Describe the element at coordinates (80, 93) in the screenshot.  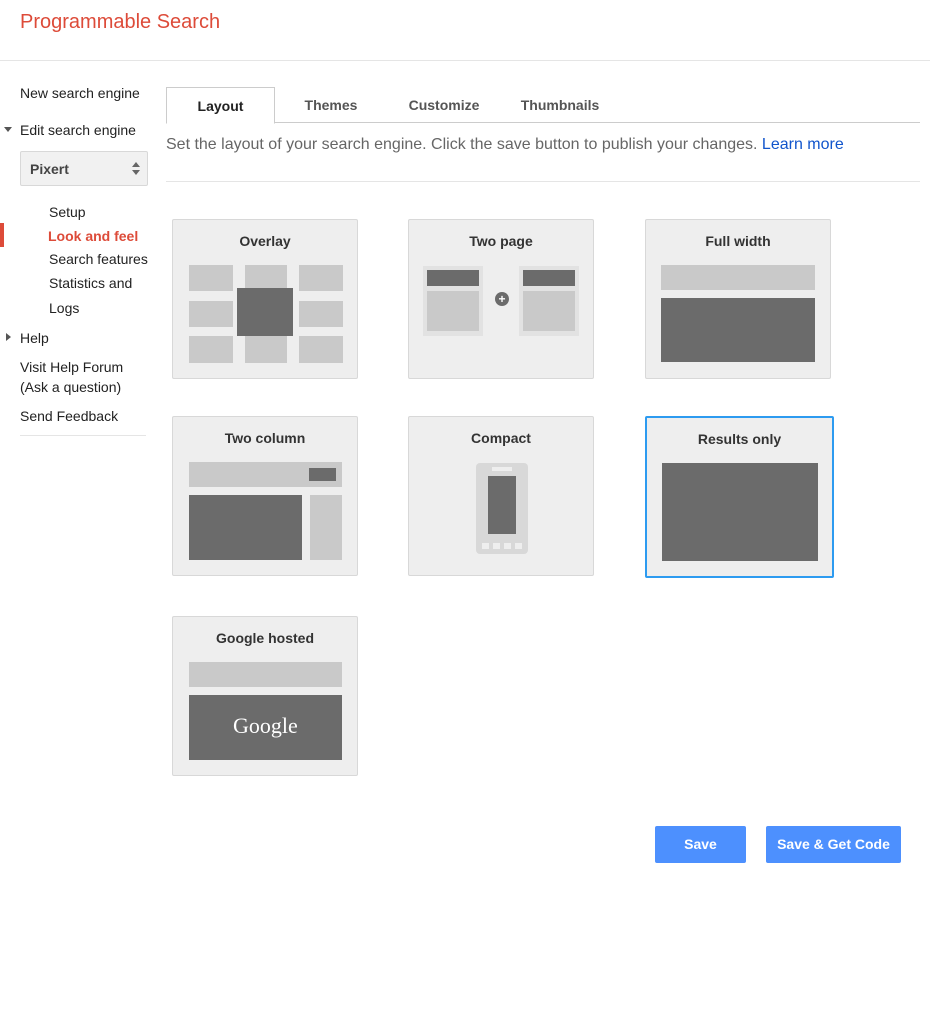
I see `new-search-engine-link: New search engine` at that location.